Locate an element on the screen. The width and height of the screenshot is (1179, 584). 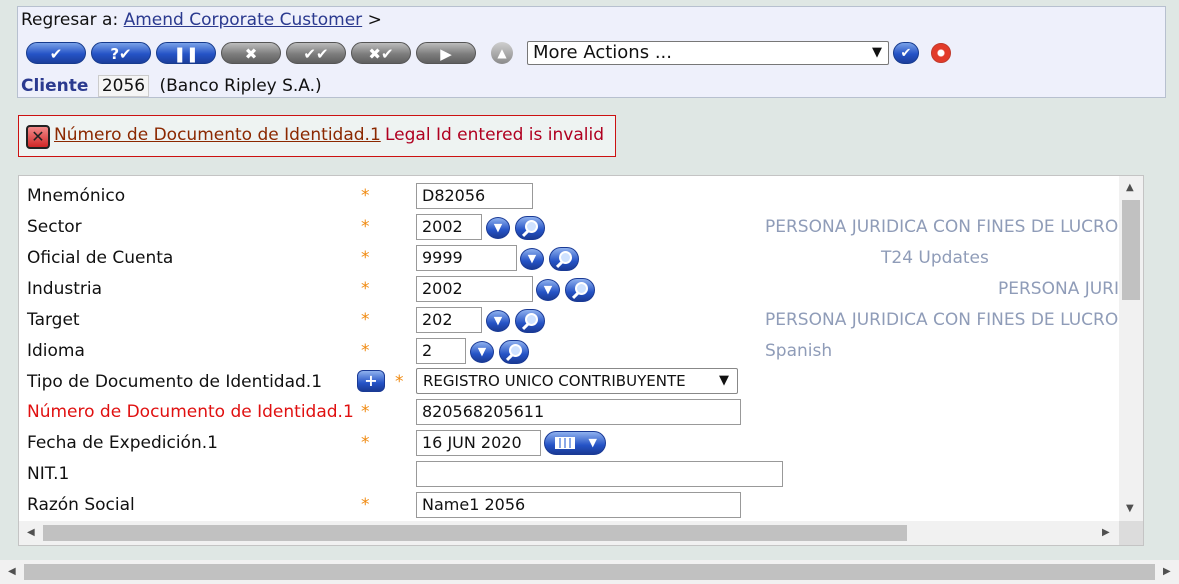
page-horizontal-scrollbar: ◀ ▶ is located at coordinates (589, 572).